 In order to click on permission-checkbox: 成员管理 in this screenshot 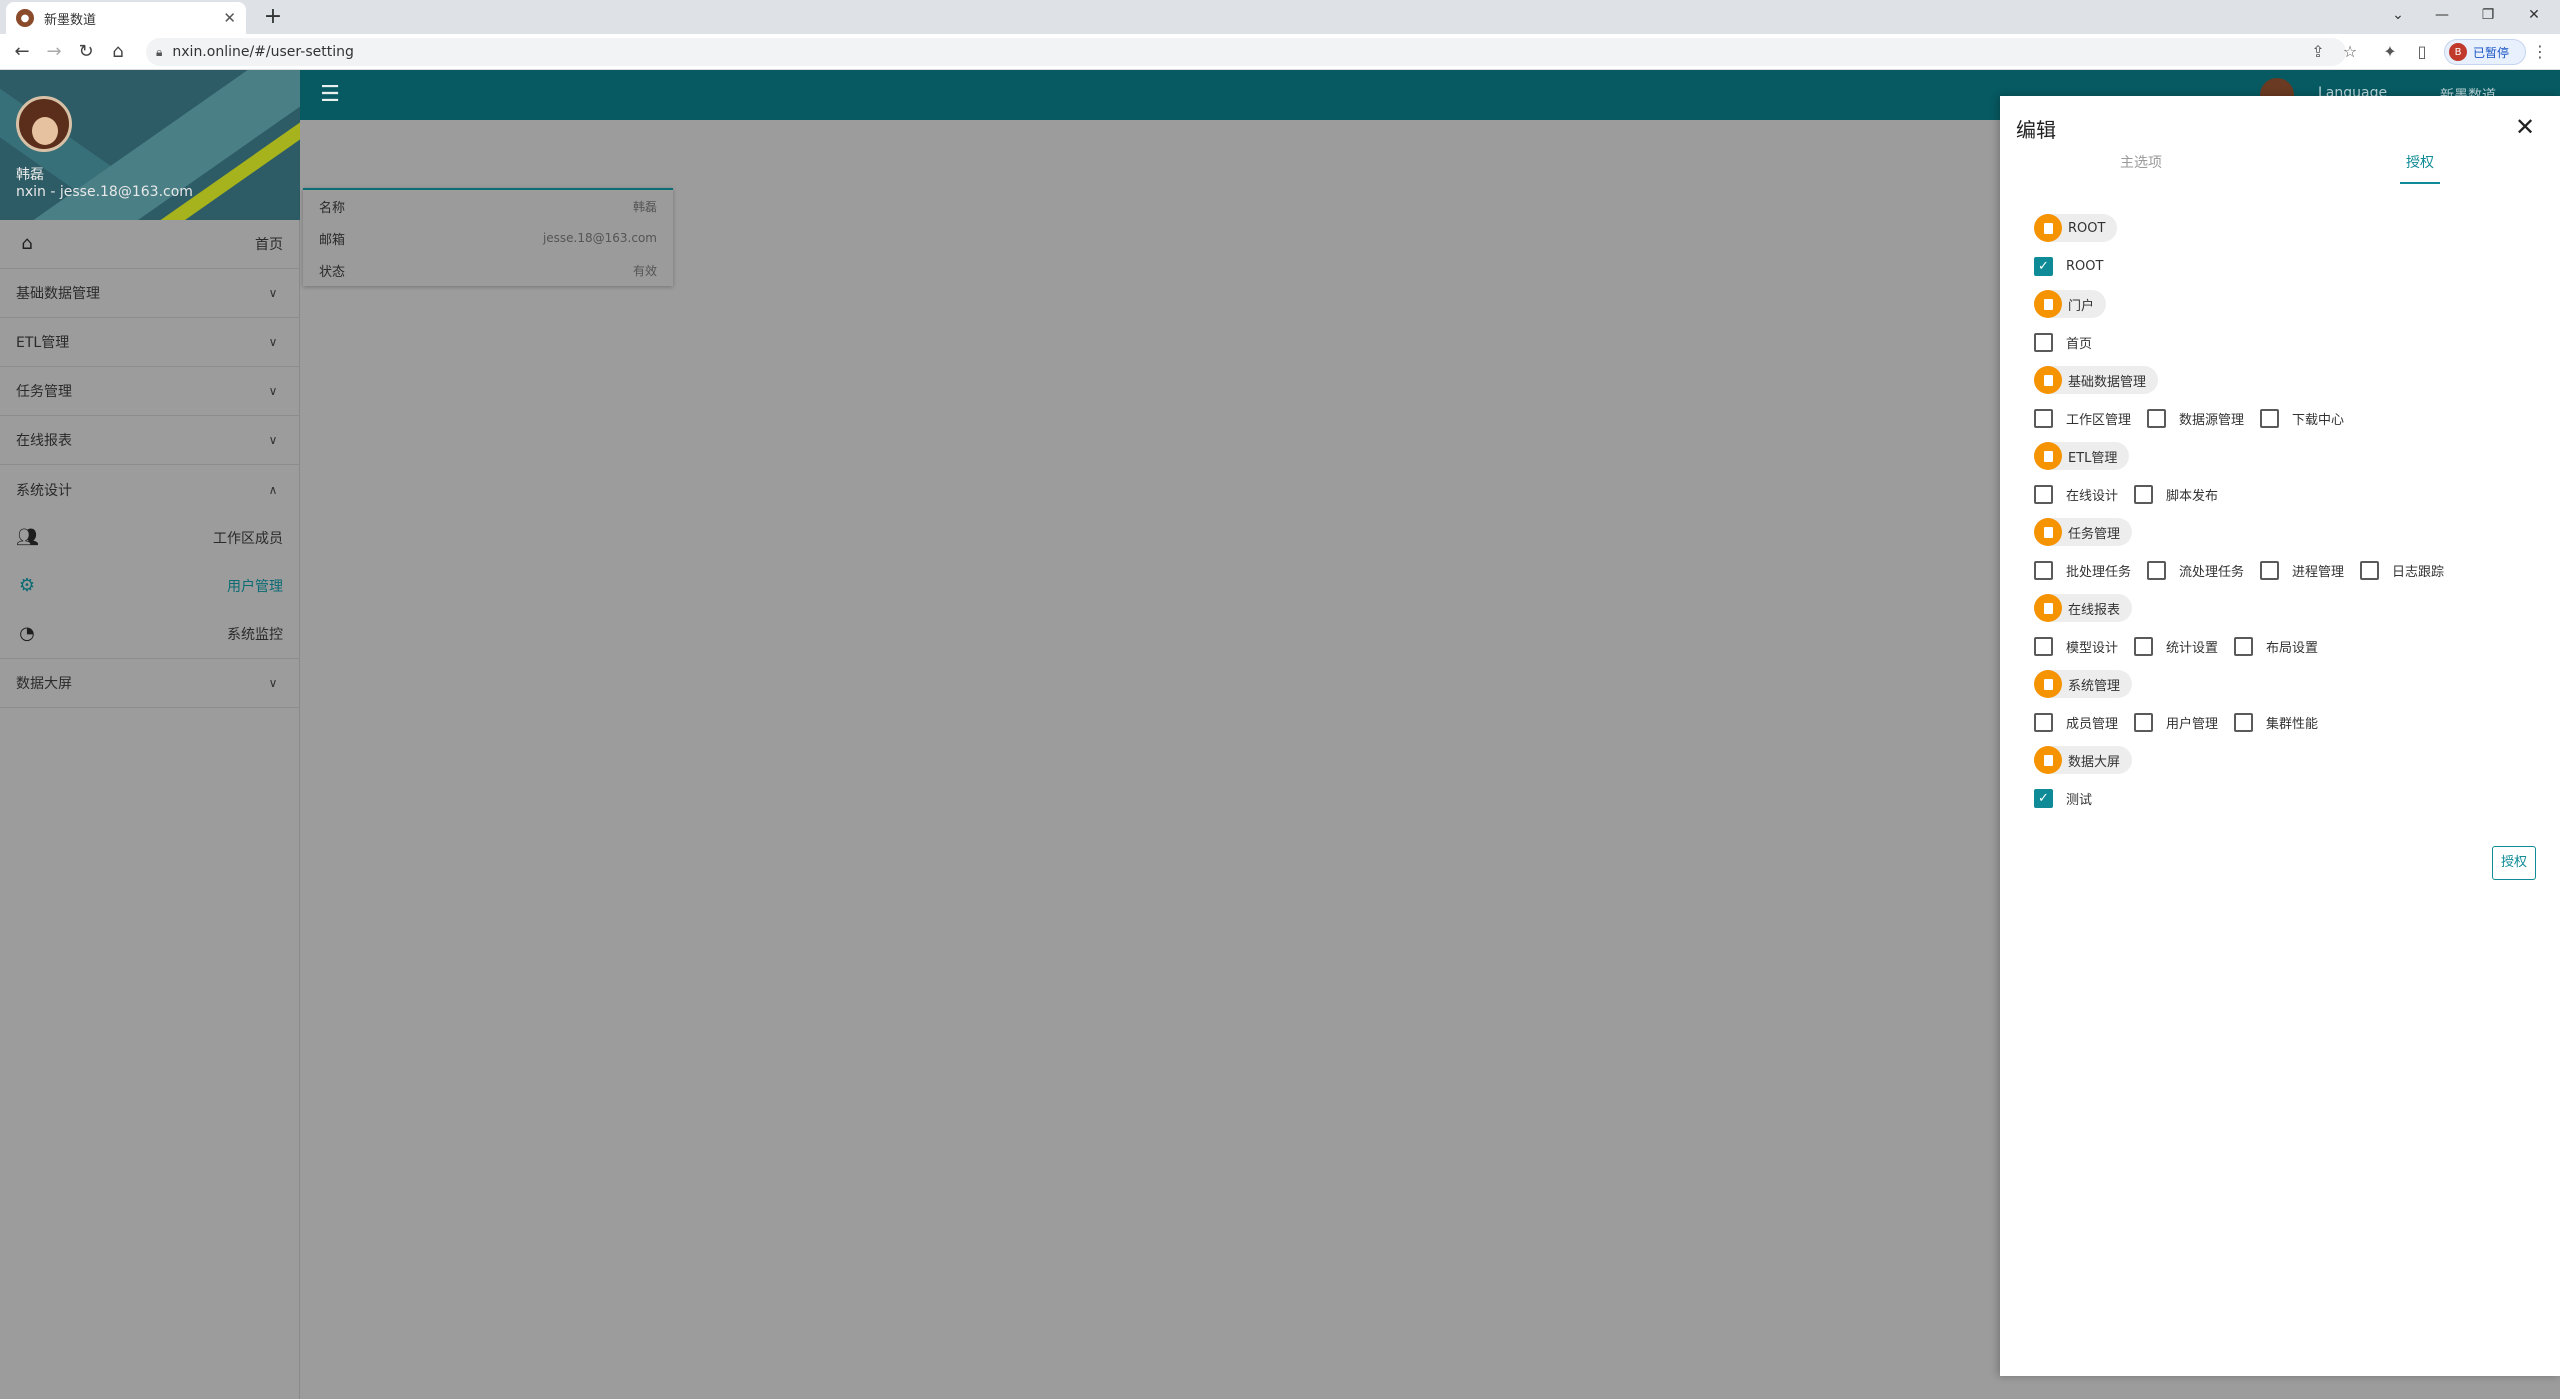, I will do `click(2076, 722)`.